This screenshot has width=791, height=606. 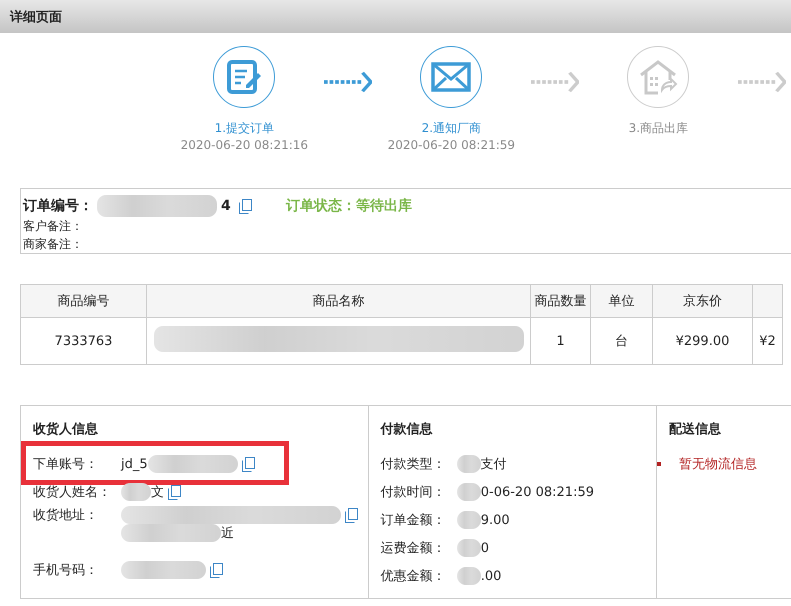 What do you see at coordinates (407, 429) in the screenshot?
I see `section-title: 付款信息` at bounding box center [407, 429].